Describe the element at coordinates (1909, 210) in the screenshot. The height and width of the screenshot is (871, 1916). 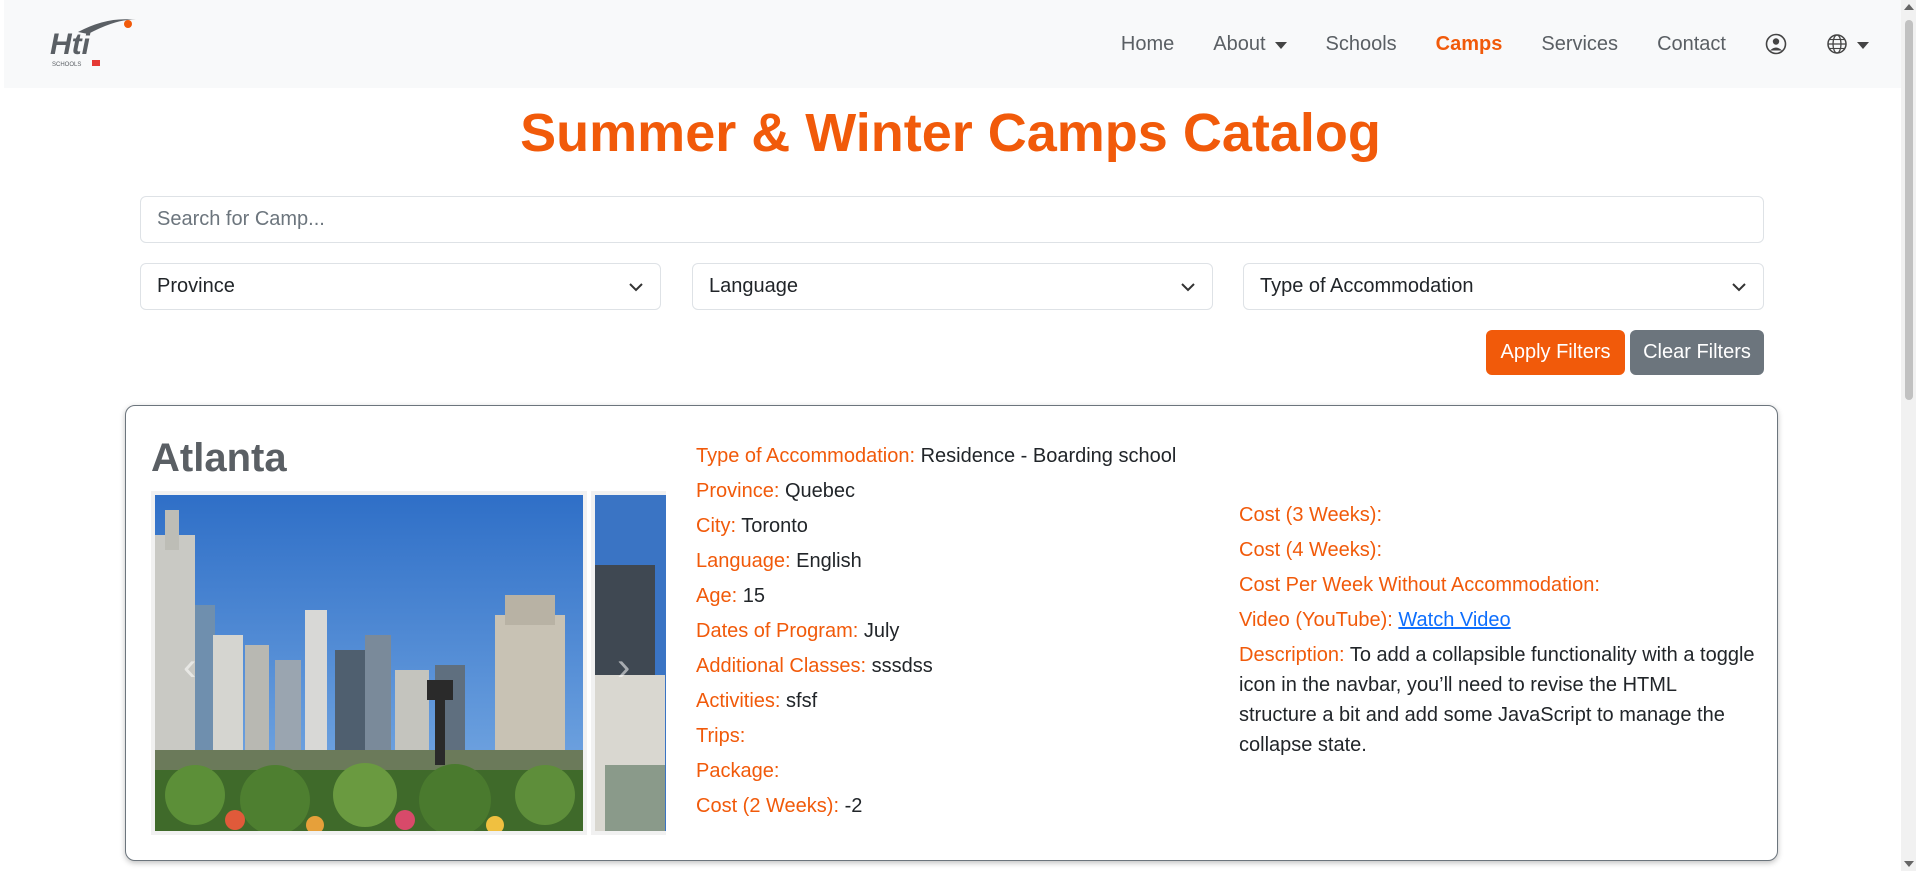
I see `scroll-thumb` at that location.